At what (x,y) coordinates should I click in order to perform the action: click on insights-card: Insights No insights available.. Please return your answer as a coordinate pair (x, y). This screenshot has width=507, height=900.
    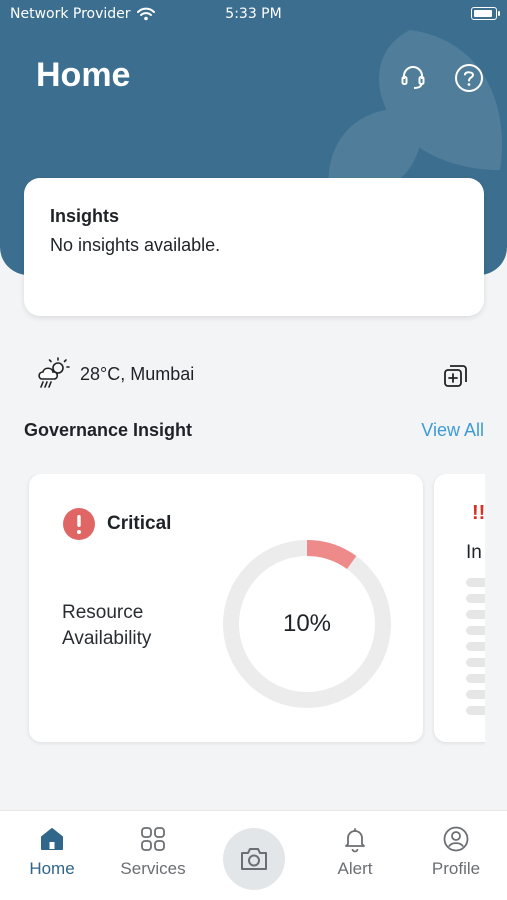
    Looking at the image, I should click on (254, 247).